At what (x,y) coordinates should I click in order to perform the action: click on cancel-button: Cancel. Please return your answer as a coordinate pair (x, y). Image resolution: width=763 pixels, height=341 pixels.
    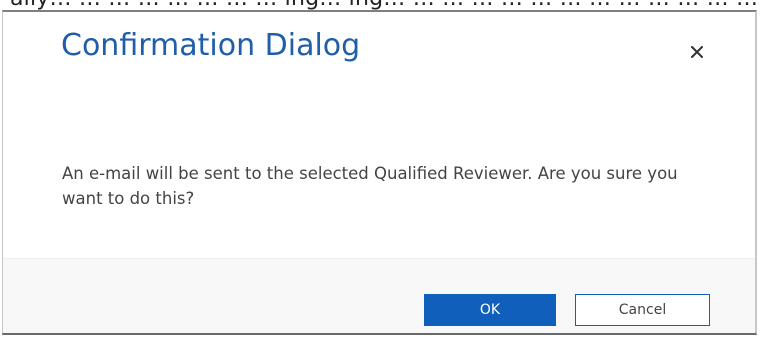
    Looking at the image, I should click on (642, 310).